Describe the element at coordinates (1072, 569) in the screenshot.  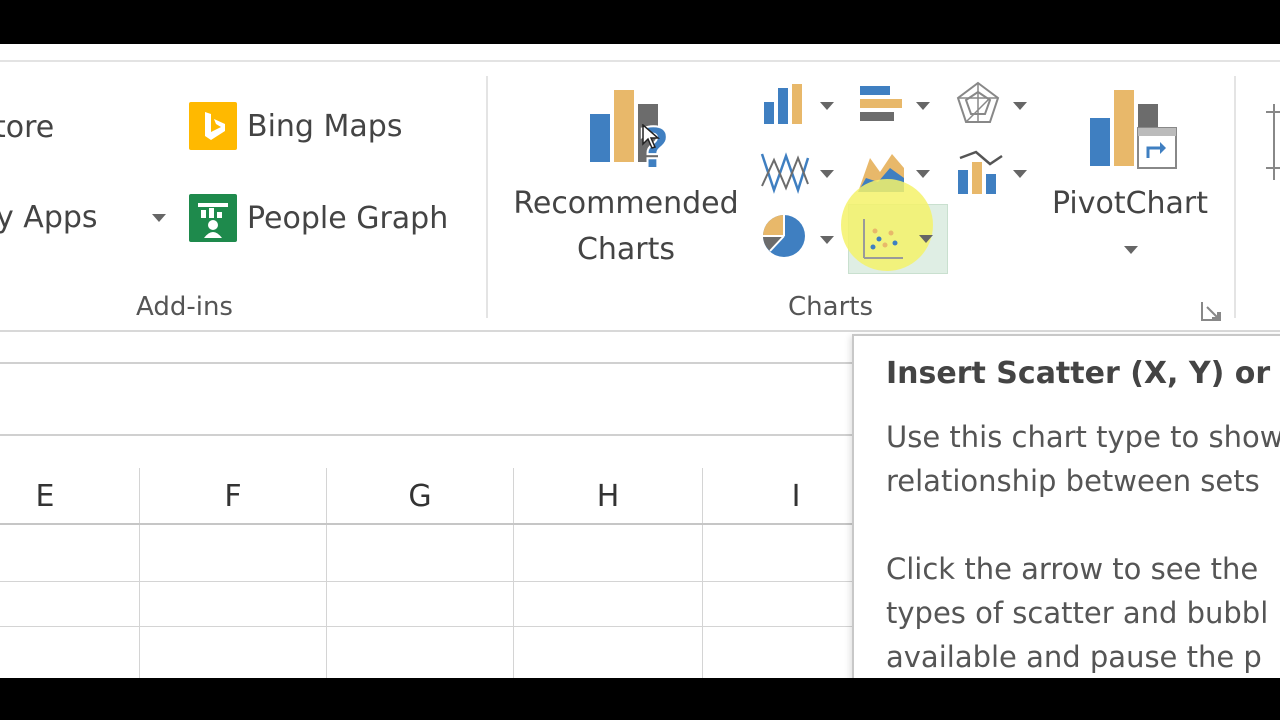
I see `tooltip-line: Click the arrow to see the` at that location.